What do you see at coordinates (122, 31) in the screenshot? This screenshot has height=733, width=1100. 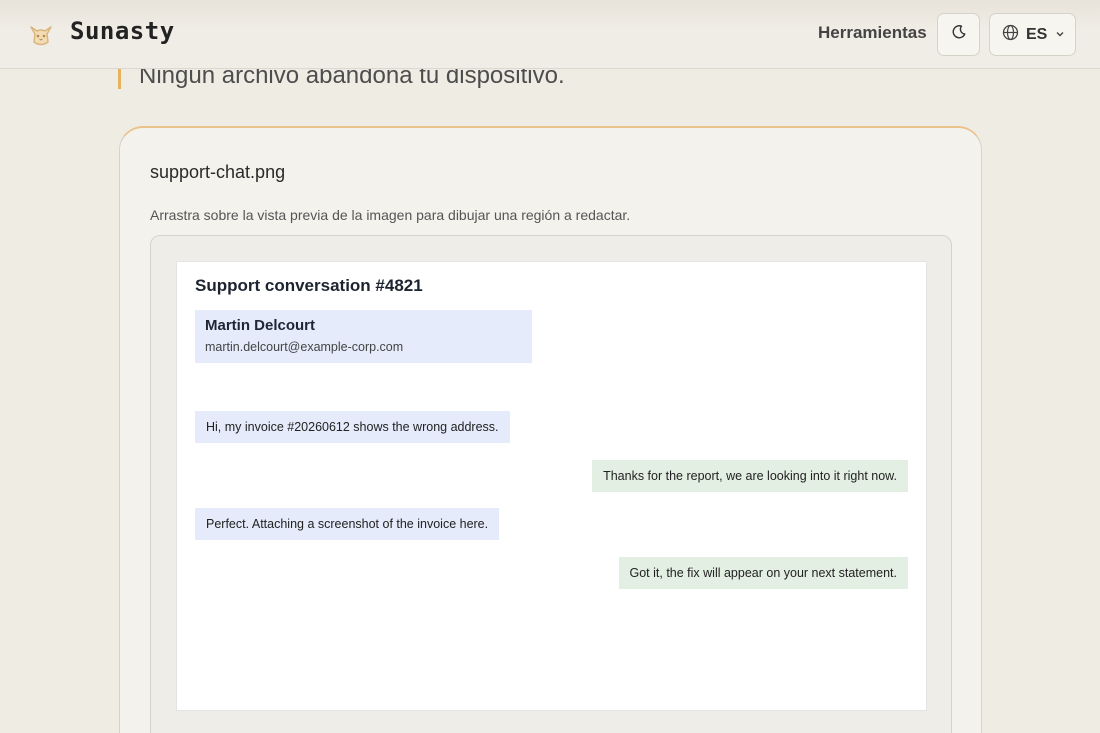 I see `brand-name: Sunasty` at bounding box center [122, 31].